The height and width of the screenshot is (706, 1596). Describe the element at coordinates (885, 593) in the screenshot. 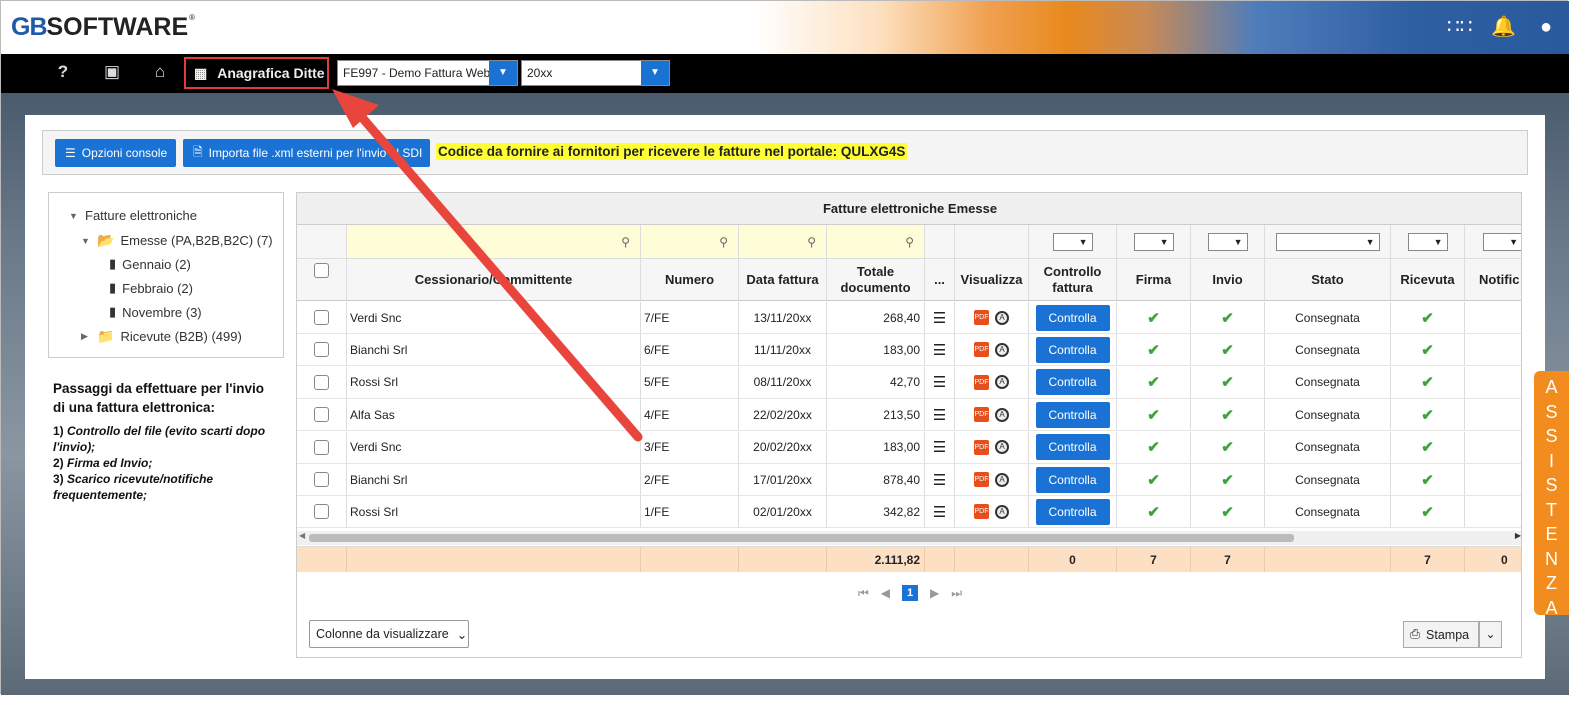

I see `prev-page-icon: ◀` at that location.